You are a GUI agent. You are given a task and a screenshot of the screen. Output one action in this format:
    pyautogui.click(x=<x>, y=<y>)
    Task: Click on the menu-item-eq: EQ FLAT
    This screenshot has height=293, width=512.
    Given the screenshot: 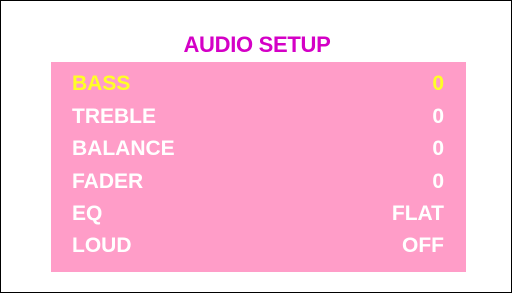 What is the action you would take?
    pyautogui.click(x=258, y=214)
    